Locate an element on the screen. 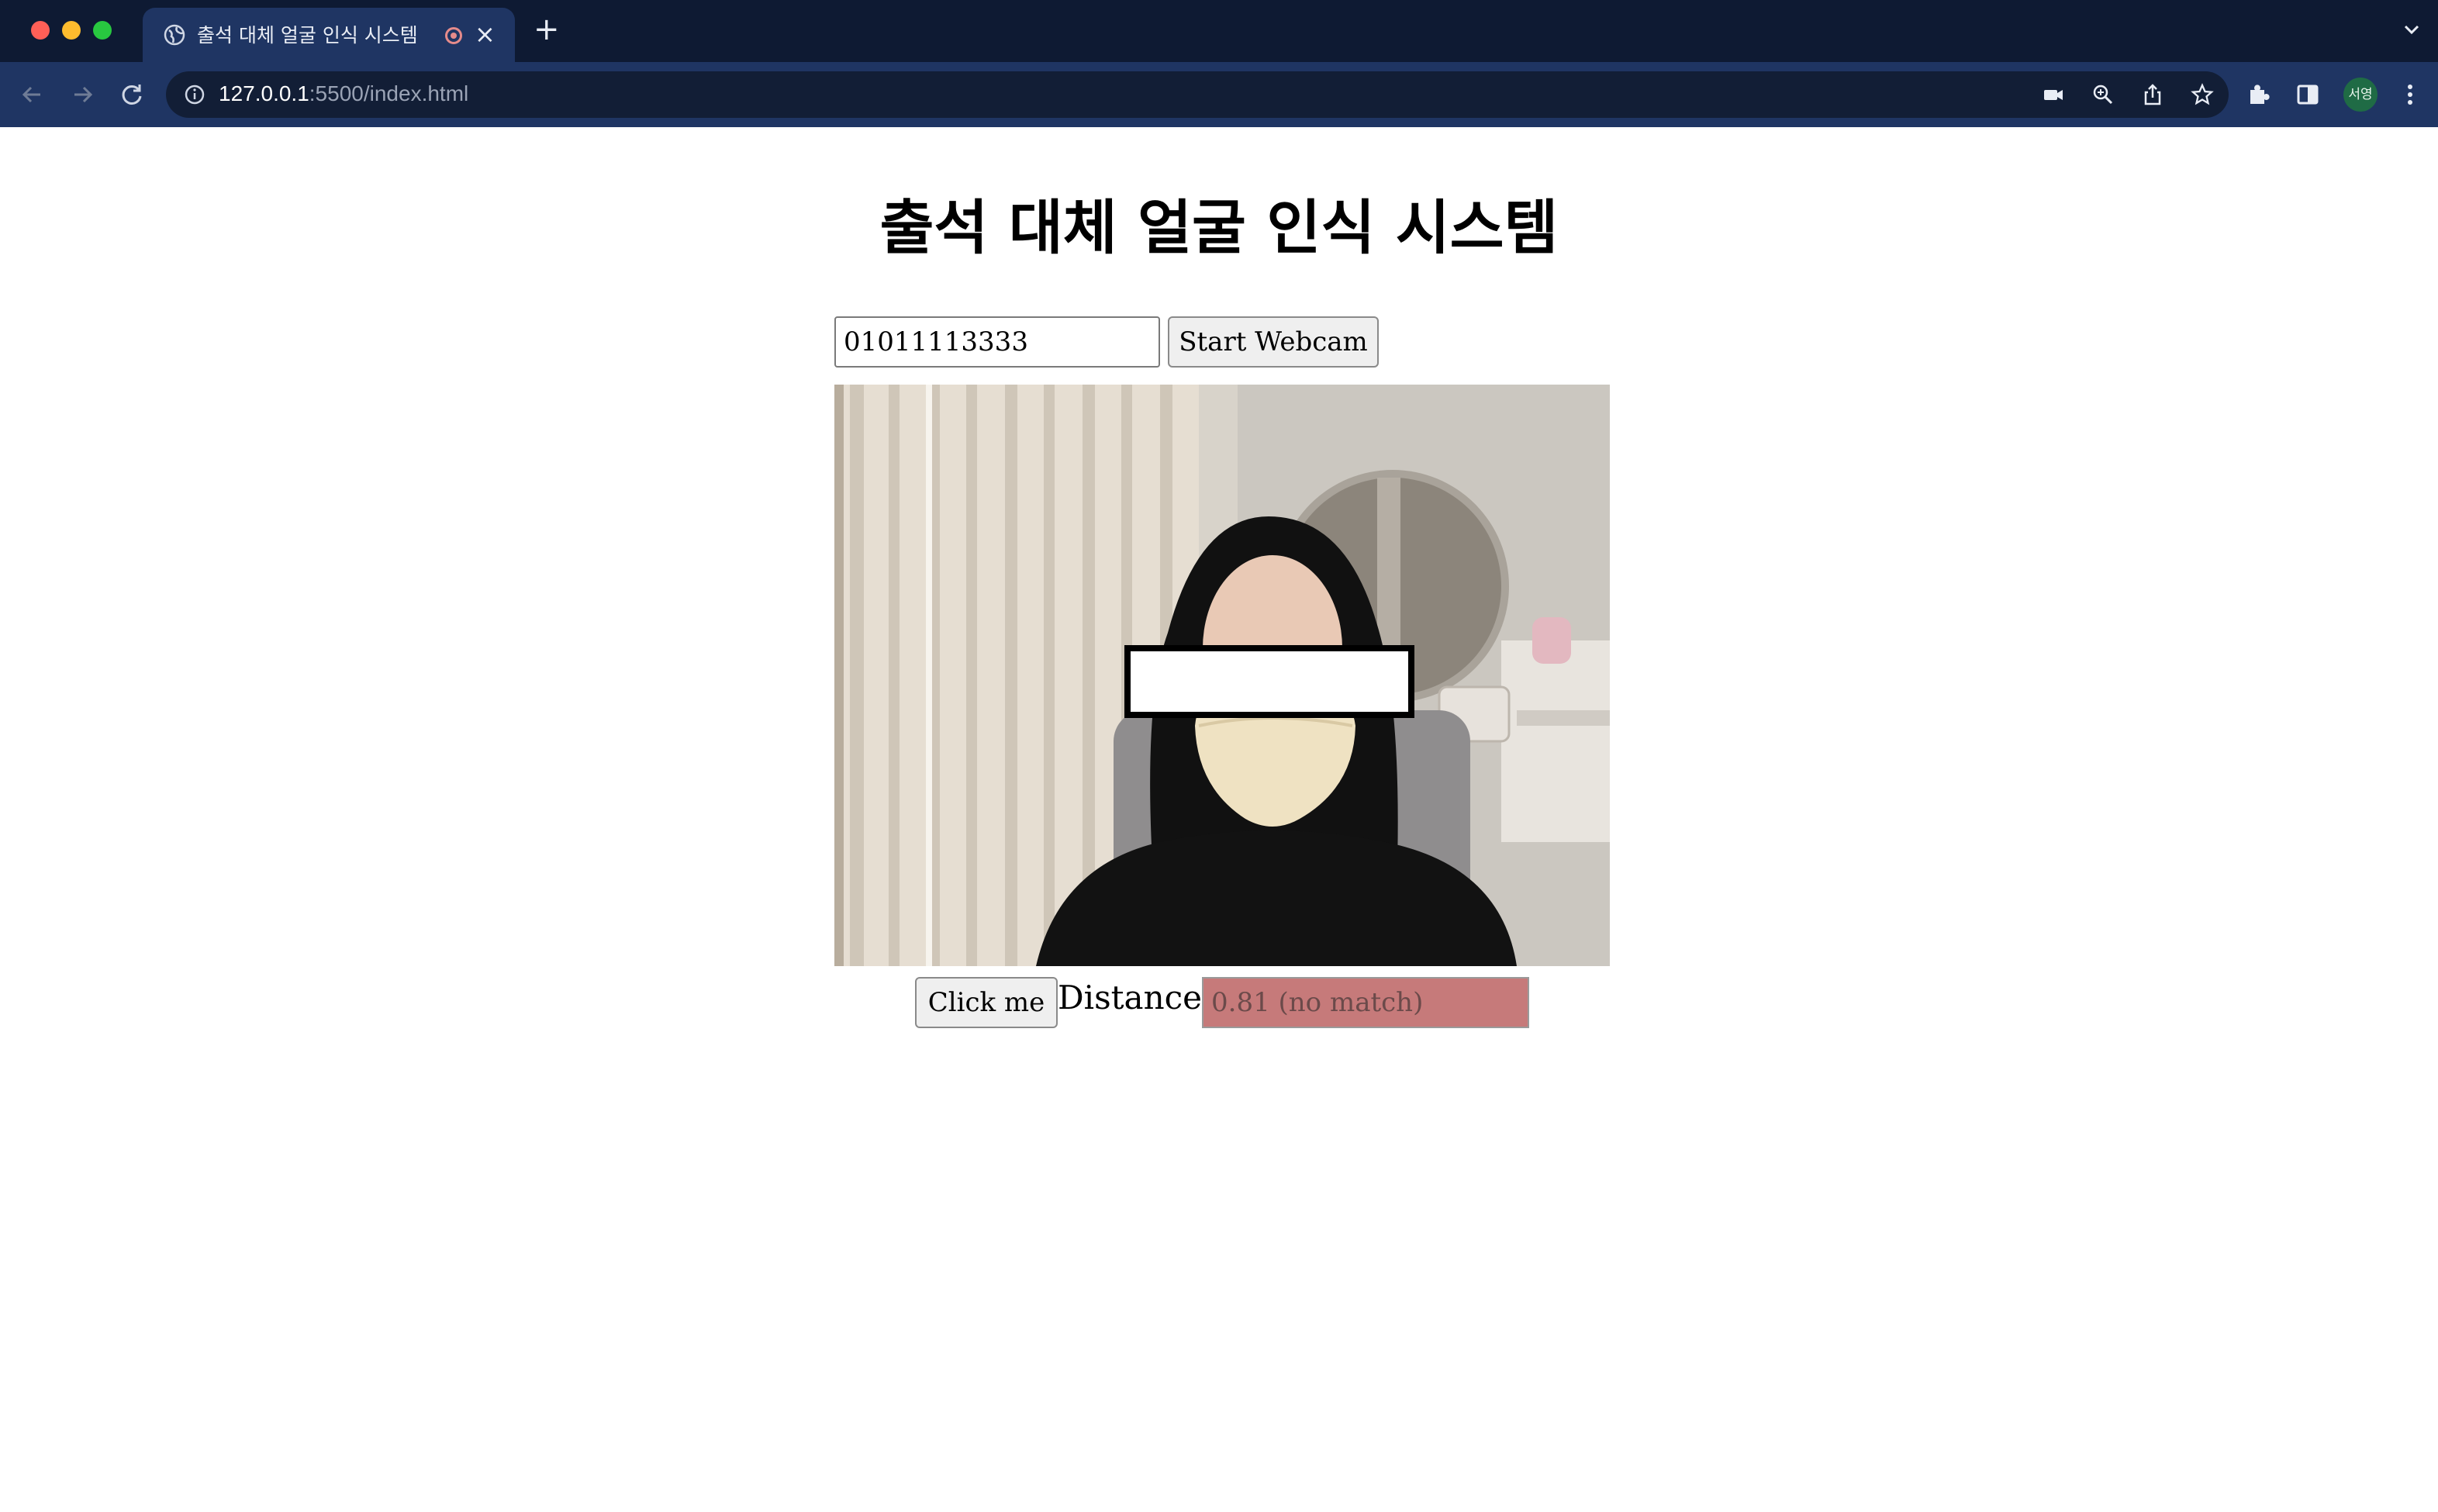 This screenshot has width=2438, height=1512. record-icon is located at coordinates (453, 35).